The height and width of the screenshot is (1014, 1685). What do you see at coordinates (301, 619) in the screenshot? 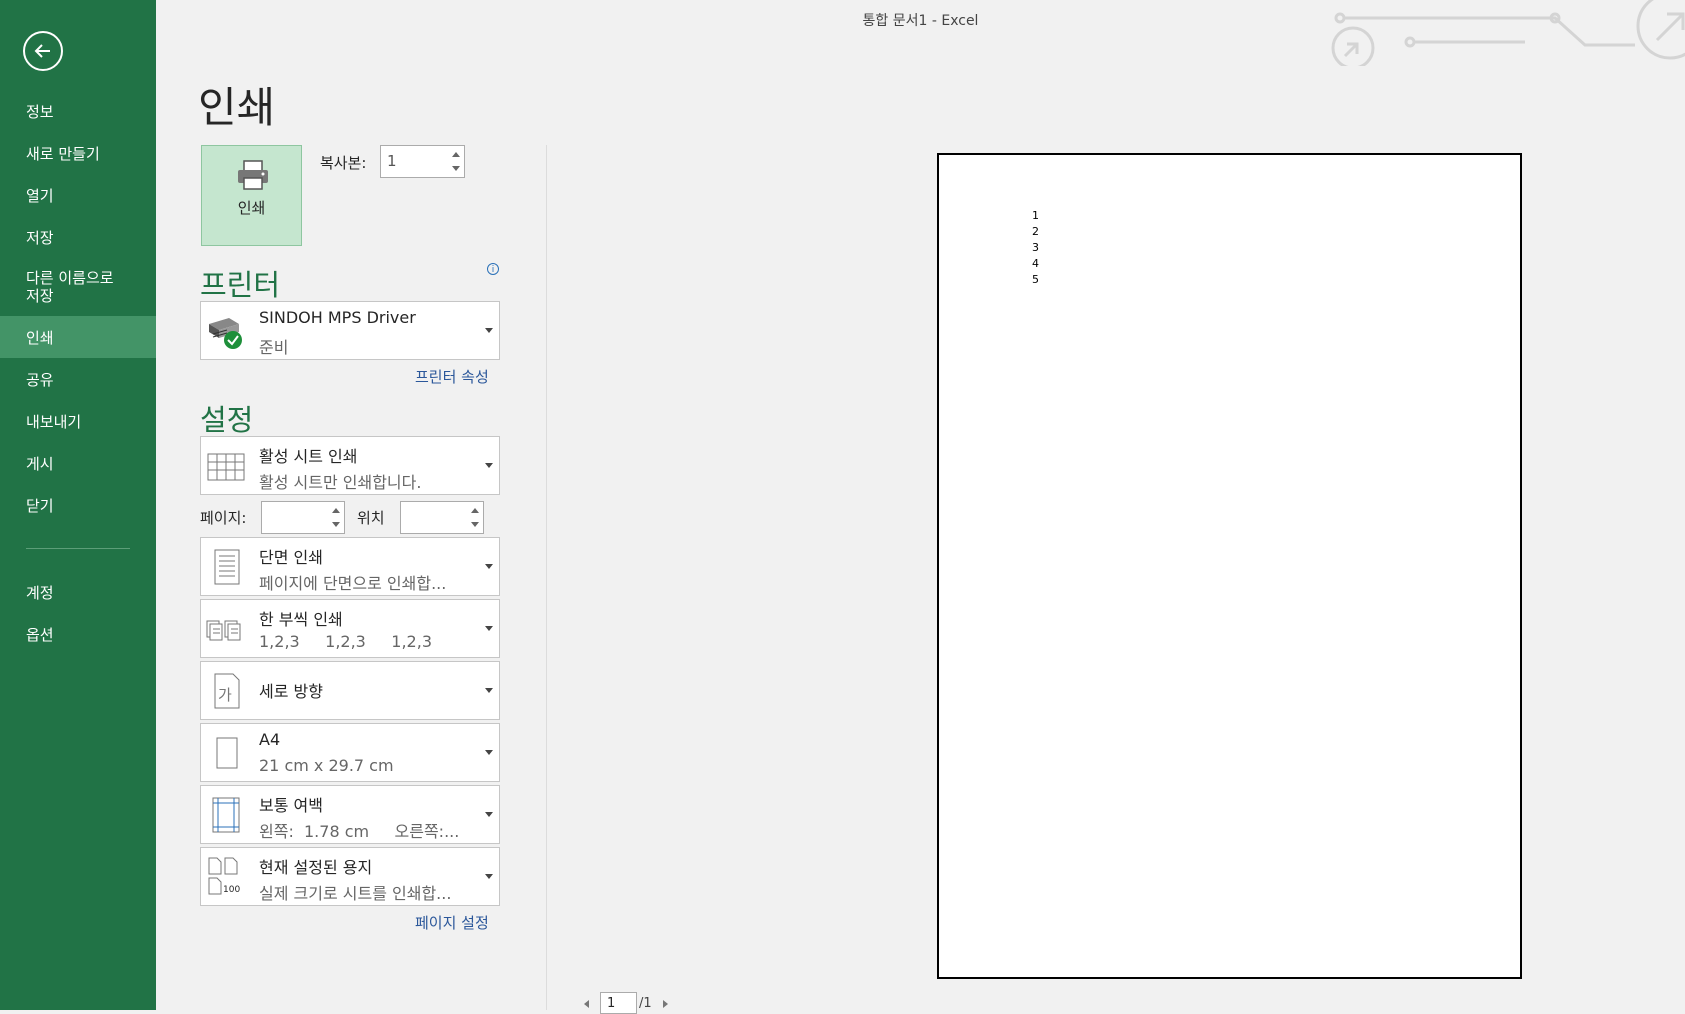
I see `collate-title: 한 부씩 인쇄` at bounding box center [301, 619].